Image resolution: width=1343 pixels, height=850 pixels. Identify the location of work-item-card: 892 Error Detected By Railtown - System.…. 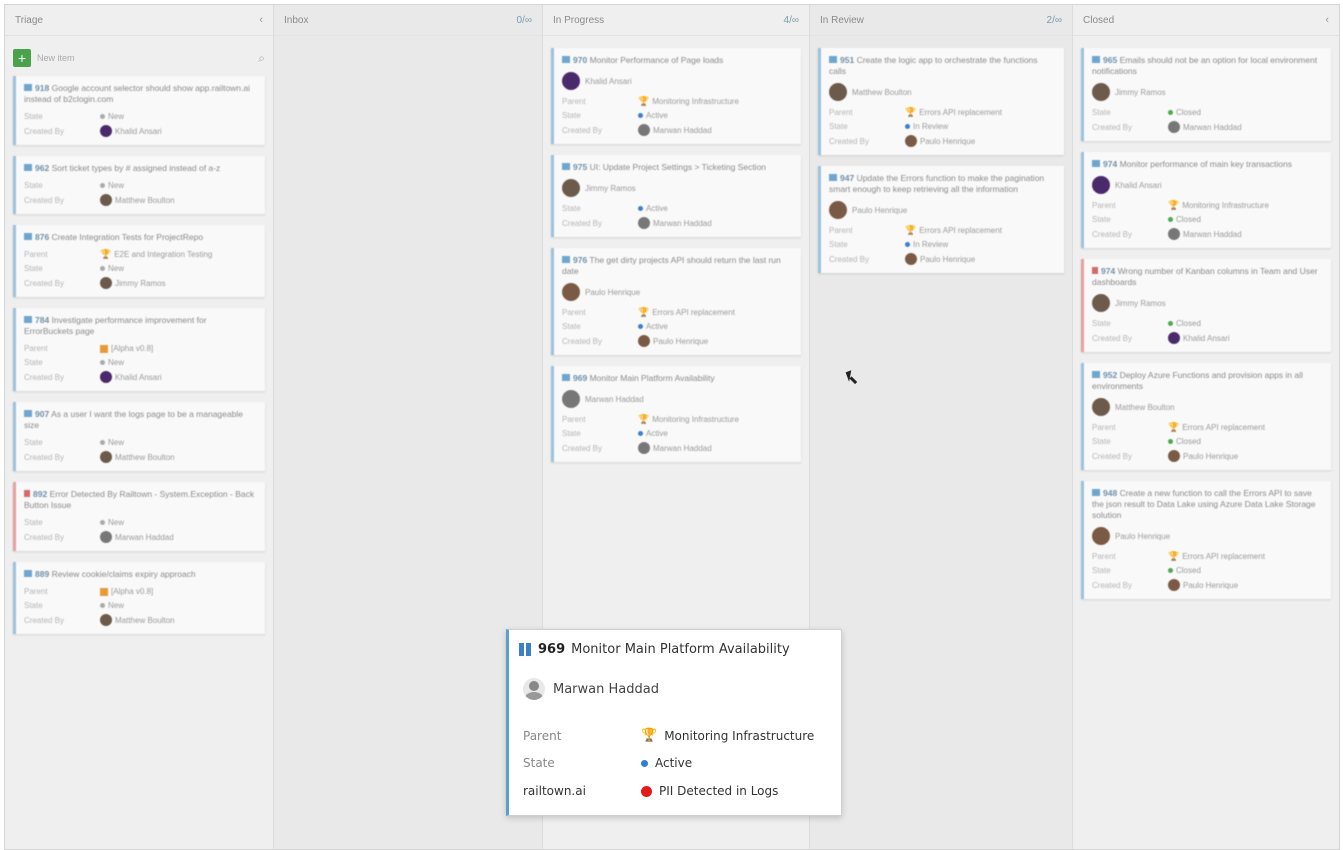
(139, 516).